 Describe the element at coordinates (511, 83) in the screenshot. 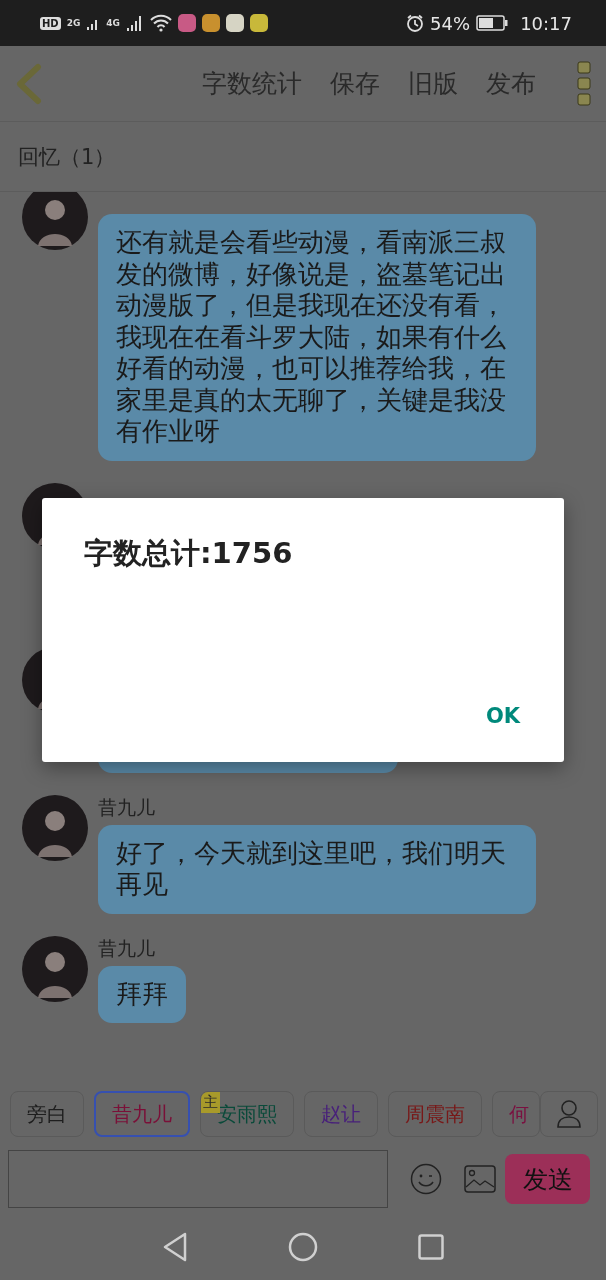

I see `header-action: 发布` at that location.